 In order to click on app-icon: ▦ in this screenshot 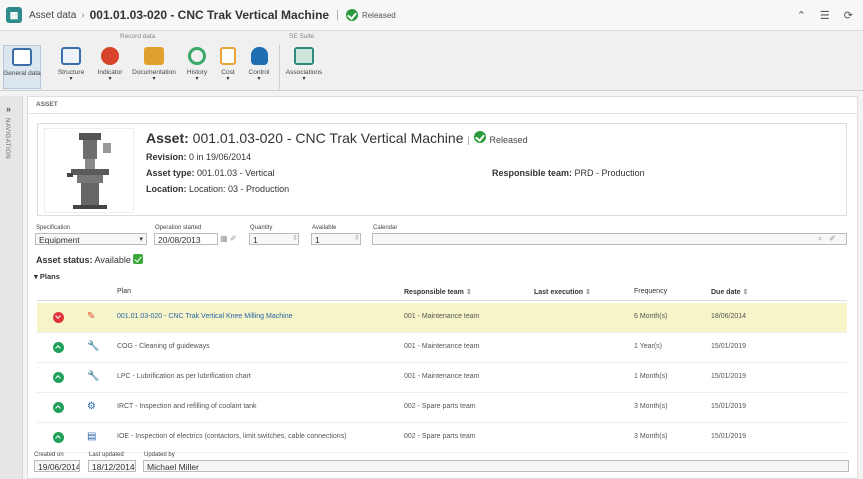, I will do `click(14, 15)`.